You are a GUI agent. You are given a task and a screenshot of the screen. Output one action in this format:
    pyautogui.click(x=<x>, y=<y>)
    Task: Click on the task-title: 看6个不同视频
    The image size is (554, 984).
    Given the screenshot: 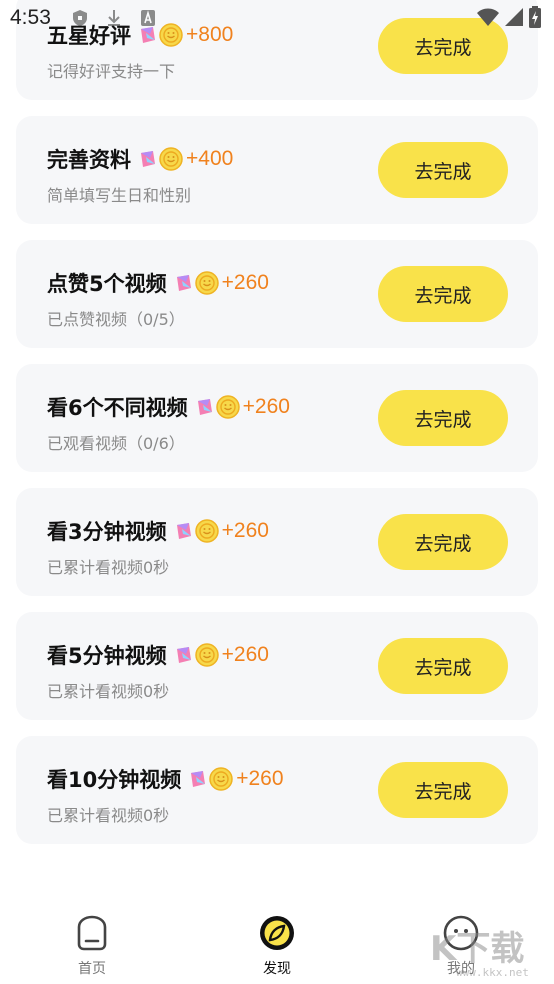 What is the action you would take?
    pyautogui.click(x=117, y=408)
    